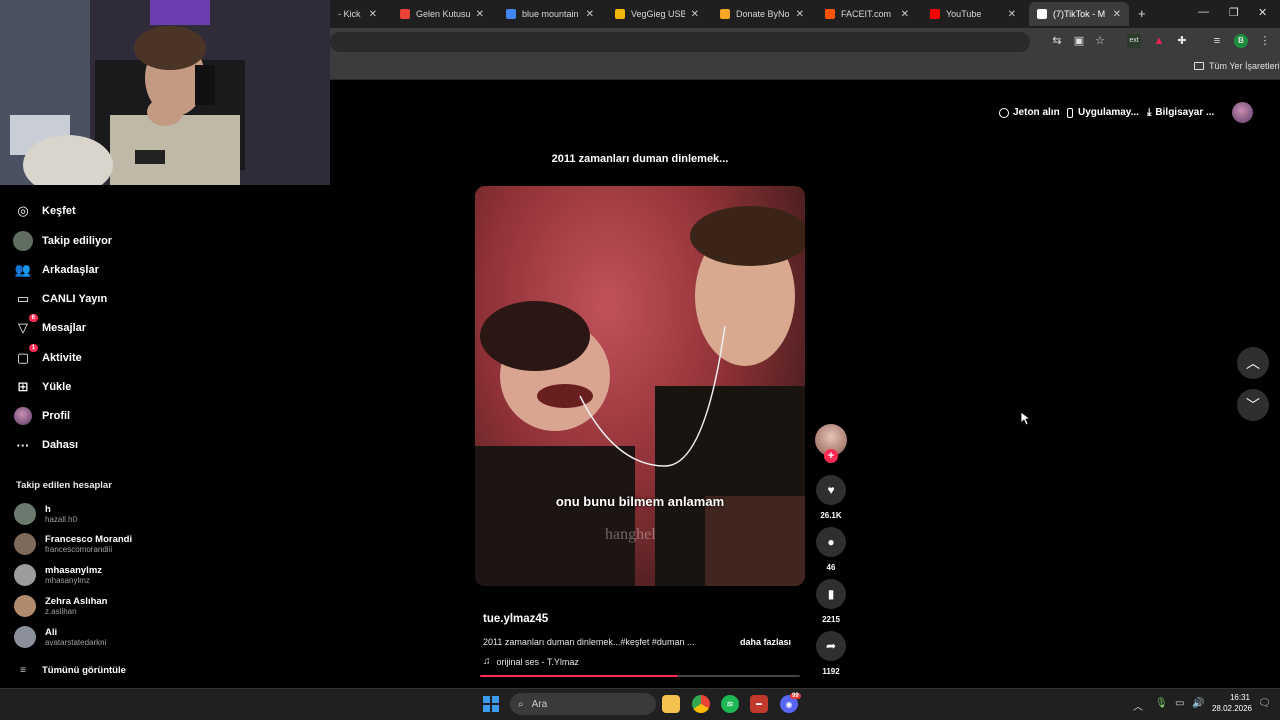 The width and height of the screenshot is (1280, 720). I want to click on browser-tab: Gelen Kutusu (7 ✕, so click(442, 14).